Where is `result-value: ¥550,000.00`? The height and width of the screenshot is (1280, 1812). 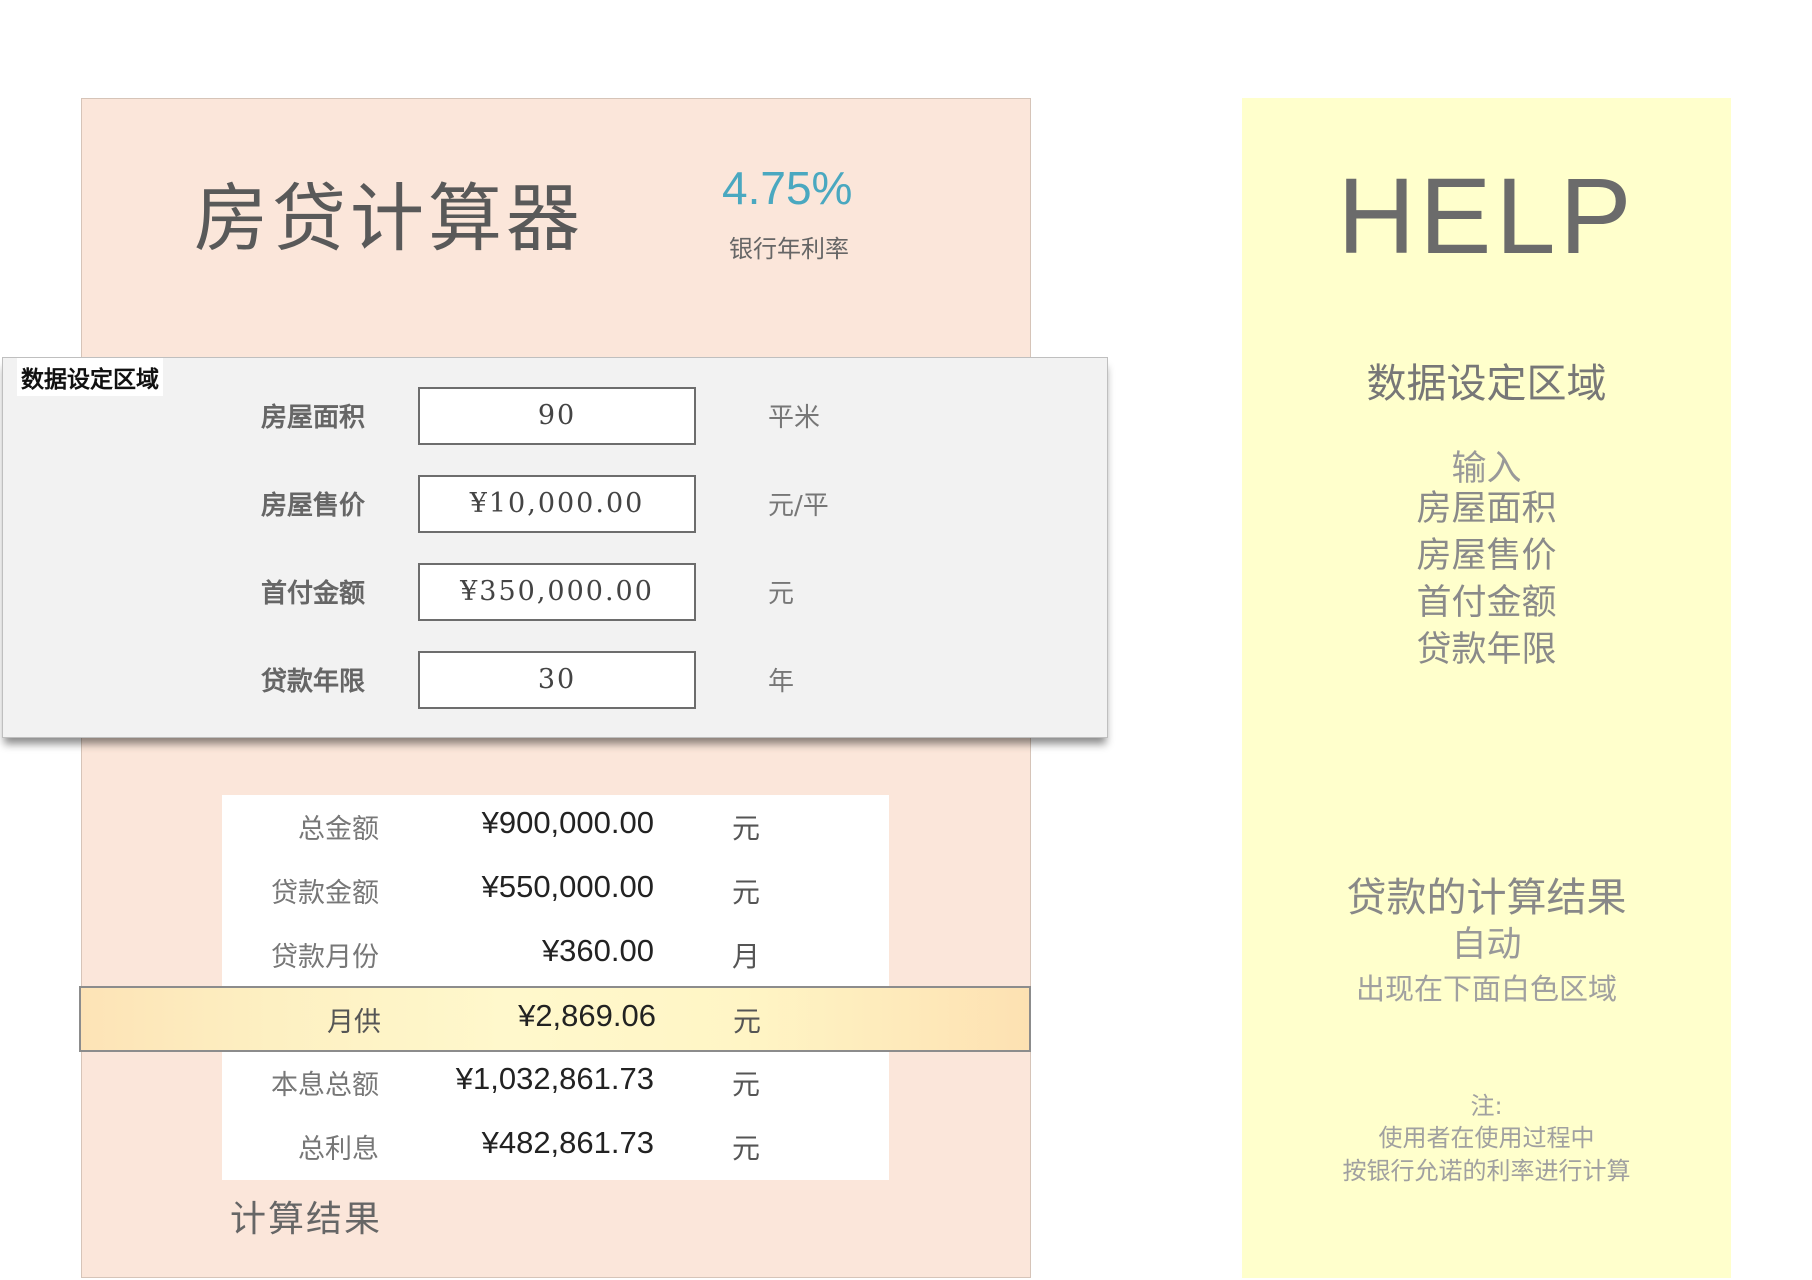
result-value: ¥550,000.00 is located at coordinates (567, 886).